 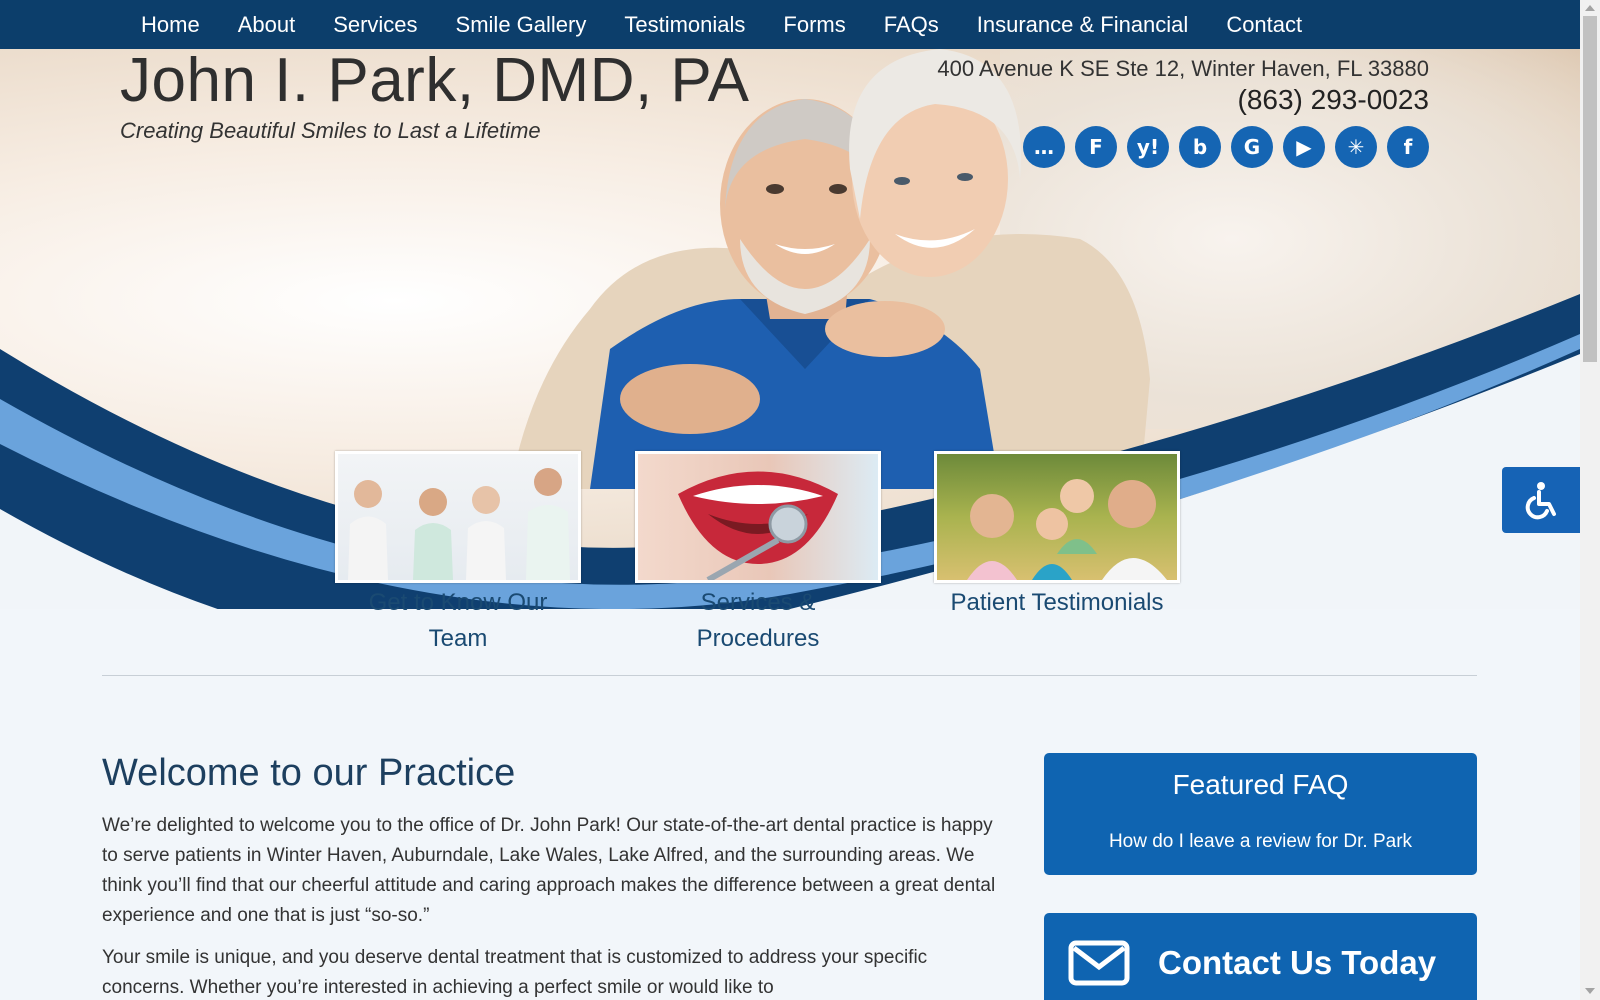 I want to click on contact-us-button: Contact Us Today, so click(x=1260, y=956).